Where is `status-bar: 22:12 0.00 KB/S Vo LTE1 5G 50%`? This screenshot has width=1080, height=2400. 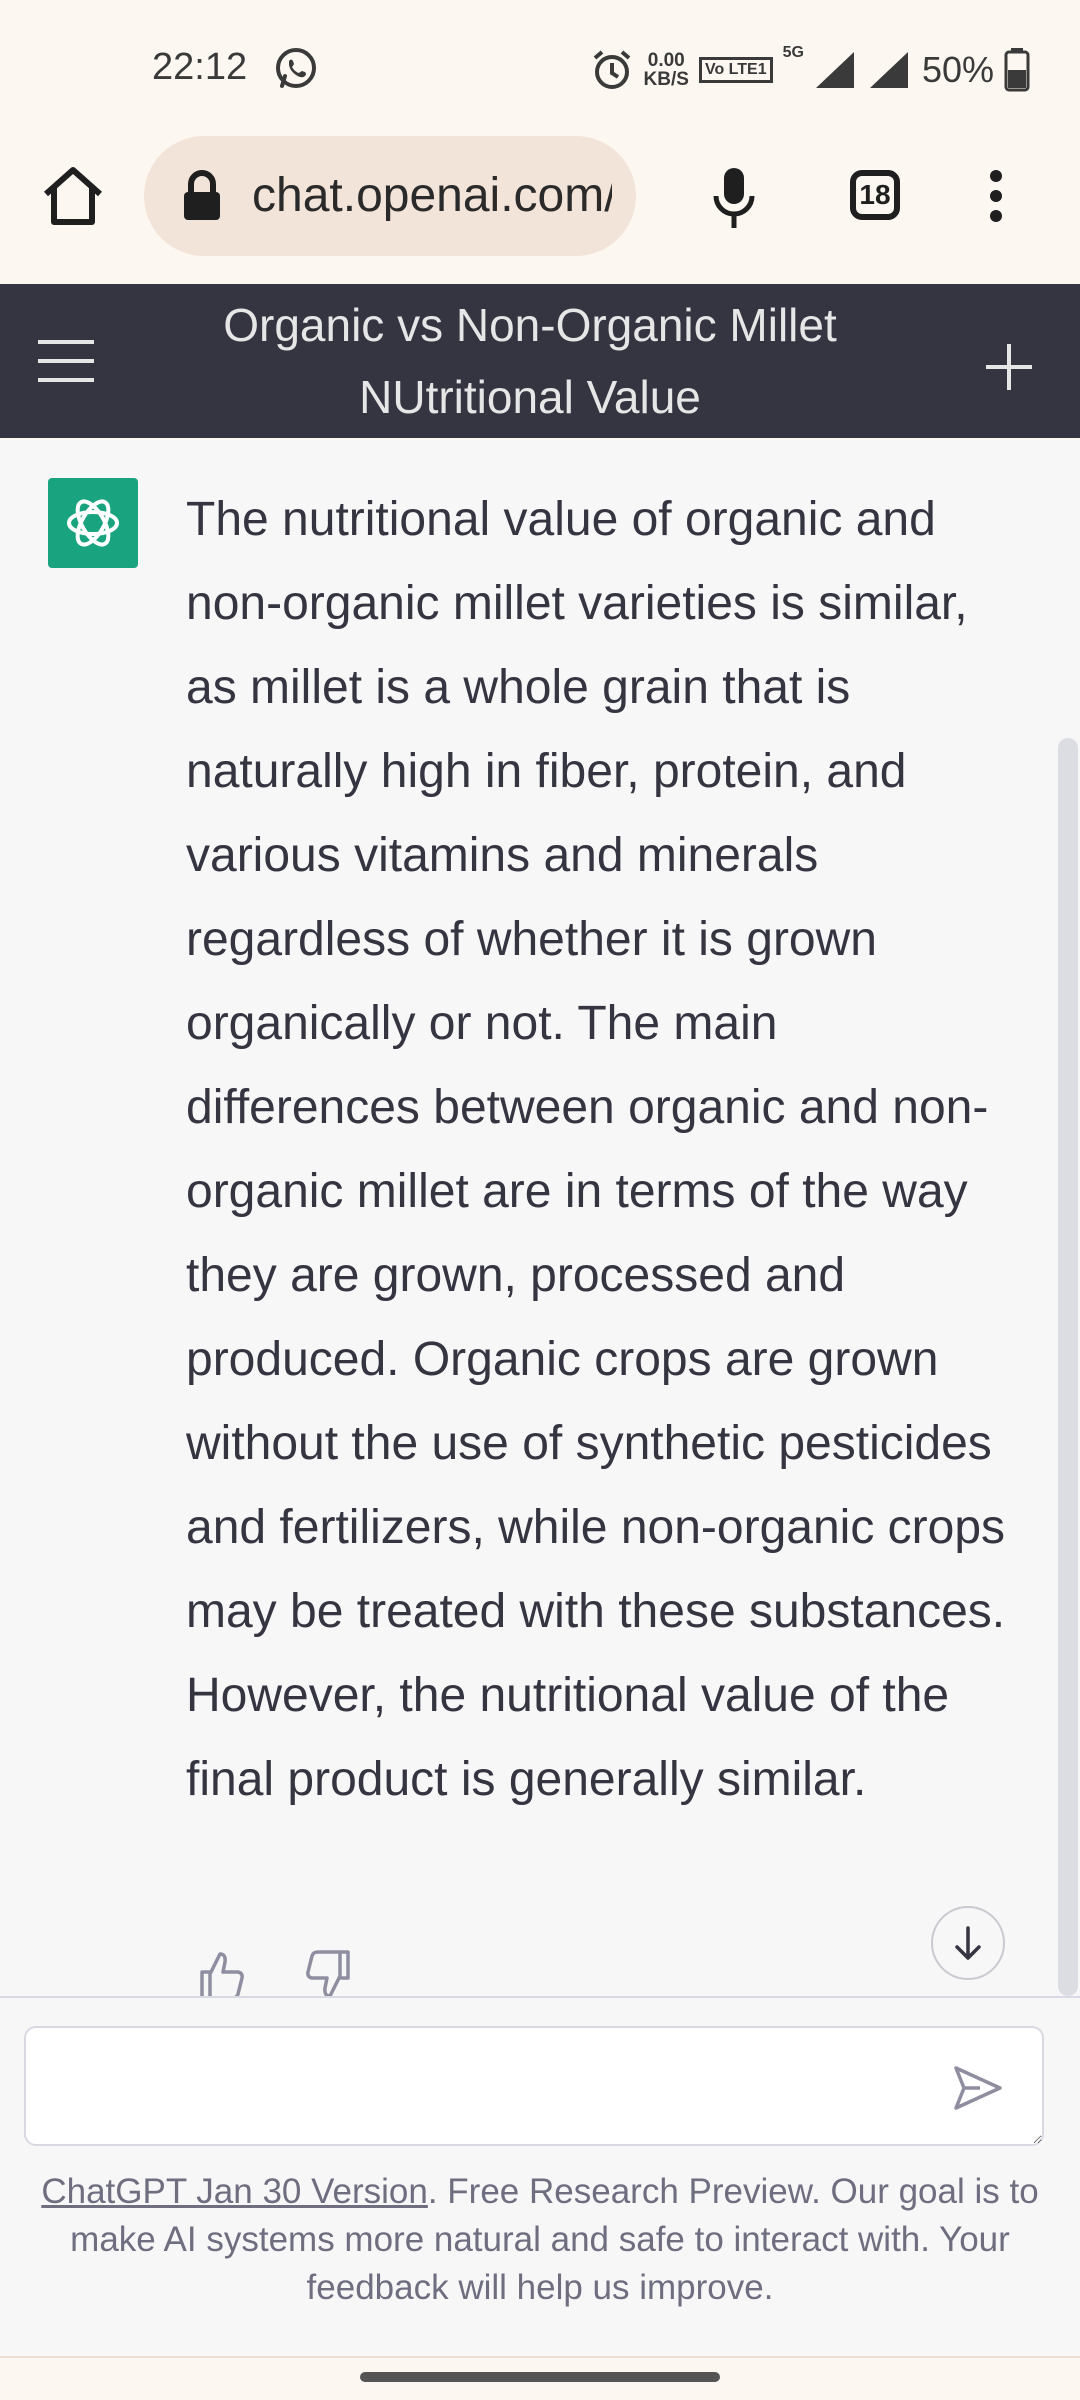 status-bar: 22:12 0.00 KB/S Vo LTE1 5G 50% is located at coordinates (540, 70).